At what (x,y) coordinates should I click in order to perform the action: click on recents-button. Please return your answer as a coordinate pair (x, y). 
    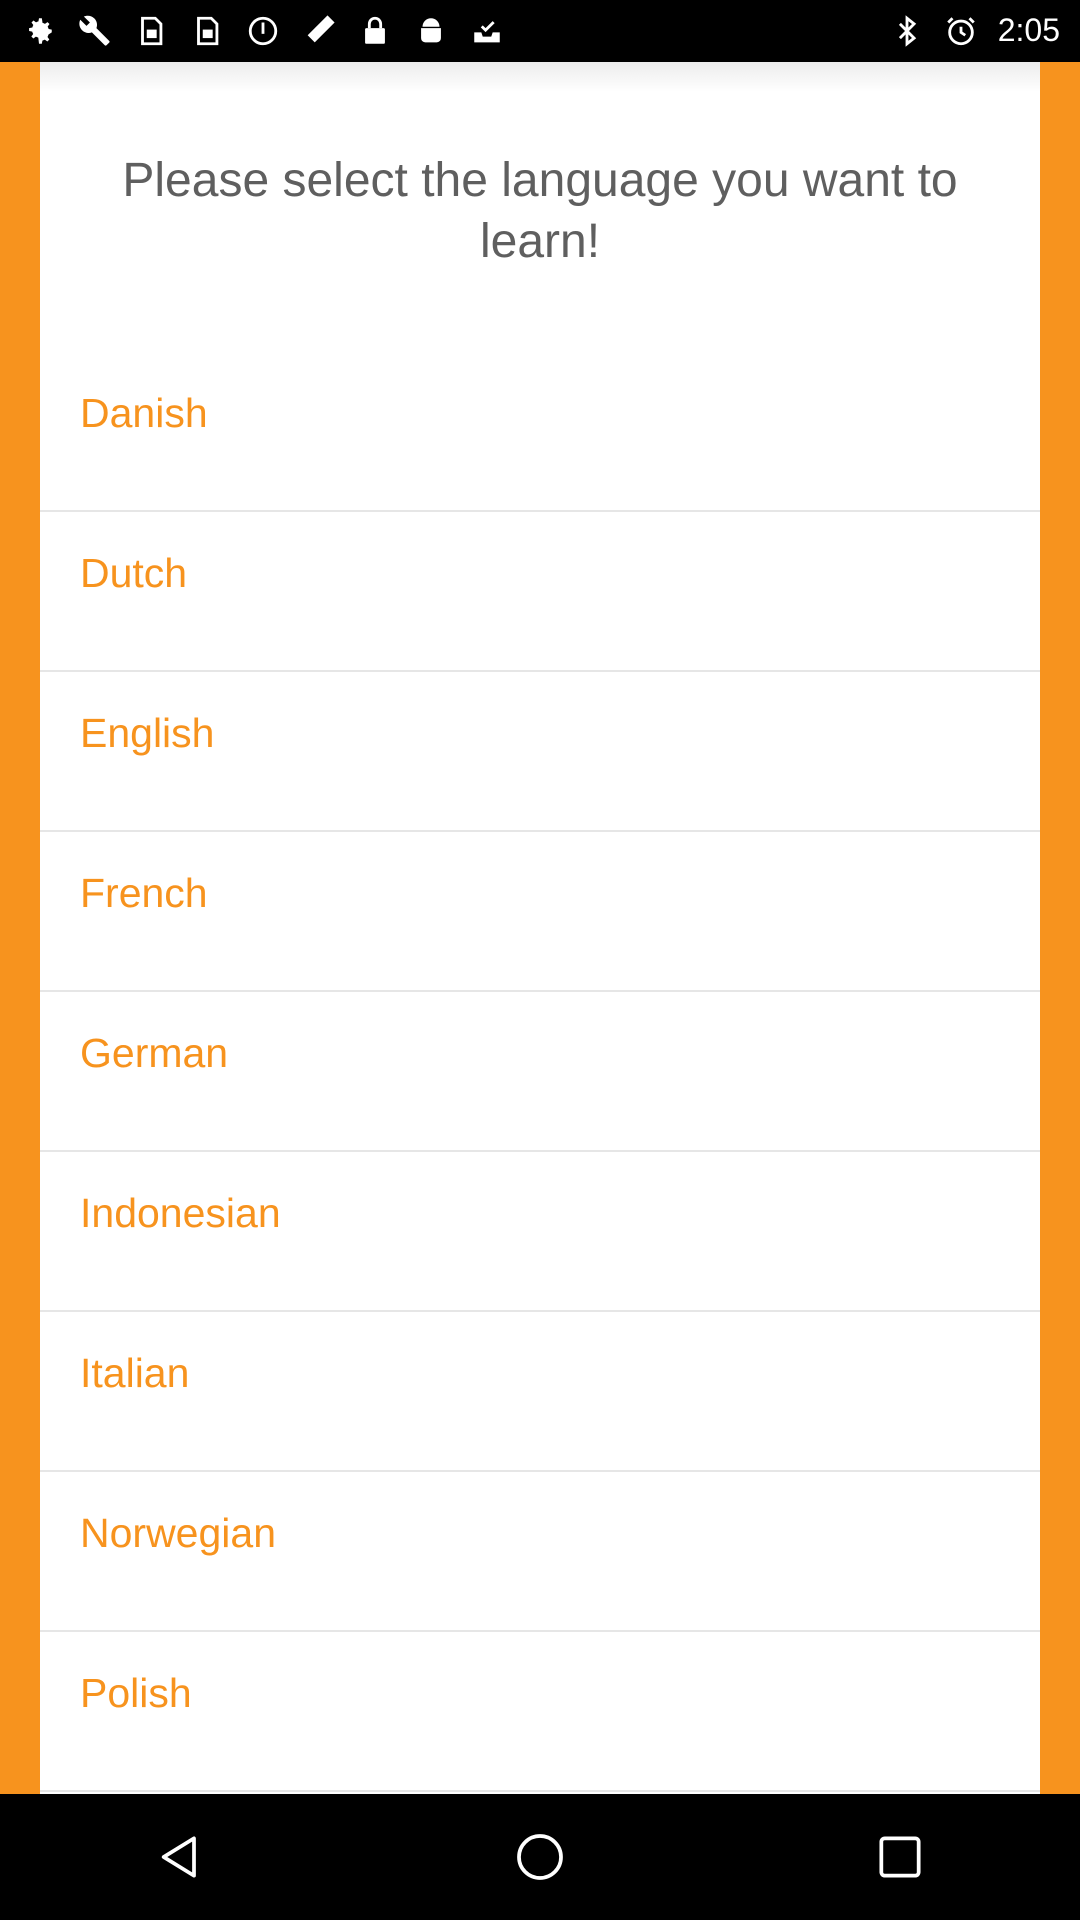
    Looking at the image, I should click on (900, 1857).